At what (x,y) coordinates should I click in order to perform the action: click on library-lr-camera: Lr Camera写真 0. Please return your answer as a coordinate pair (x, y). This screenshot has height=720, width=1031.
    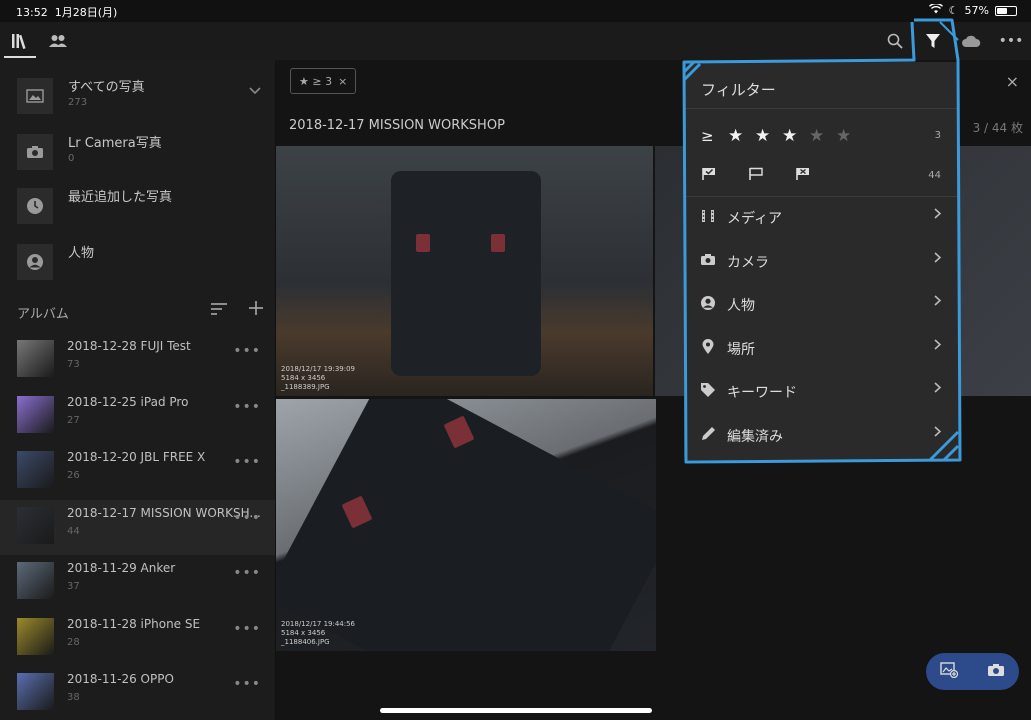
    Looking at the image, I should click on (137, 154).